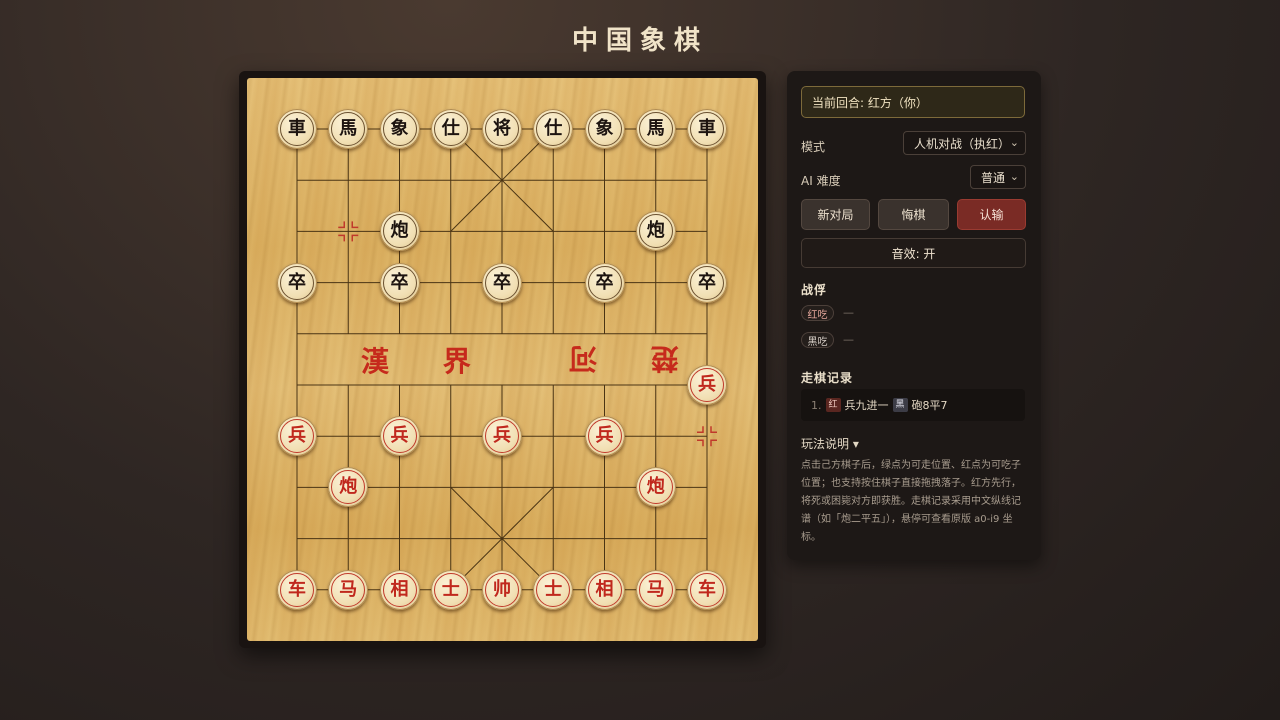 The image size is (1280, 720). I want to click on difficulty-select: 普通 ⌄, so click(998, 177).